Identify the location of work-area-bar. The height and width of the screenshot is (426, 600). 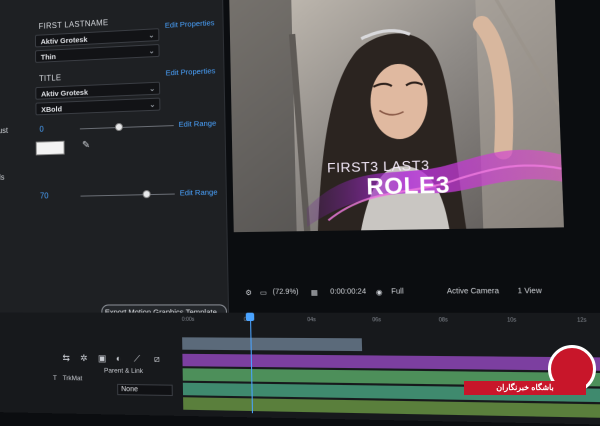
(272, 344).